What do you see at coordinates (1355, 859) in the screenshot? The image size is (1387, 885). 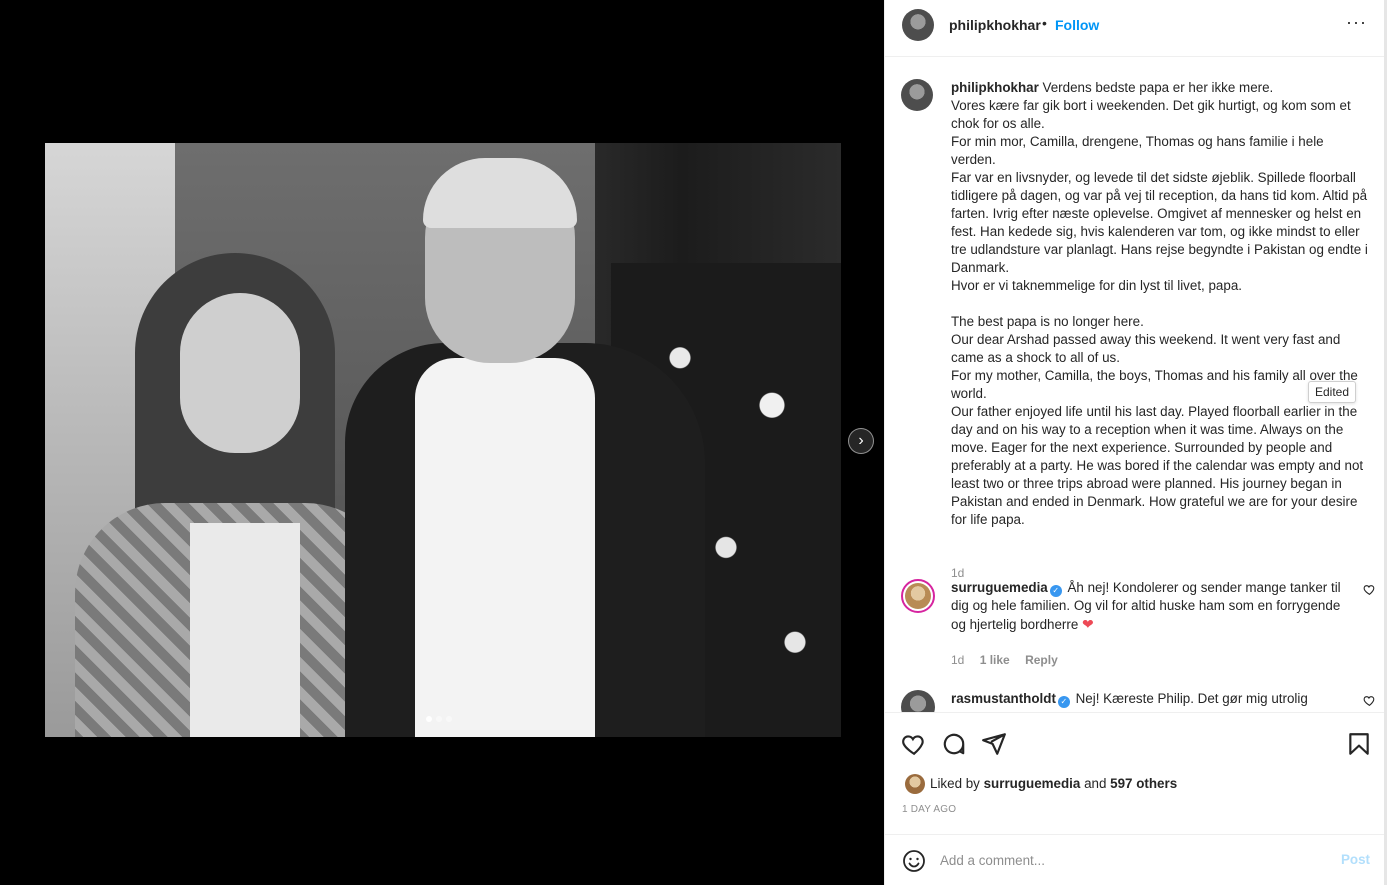 I see `post-comment-button: Post` at bounding box center [1355, 859].